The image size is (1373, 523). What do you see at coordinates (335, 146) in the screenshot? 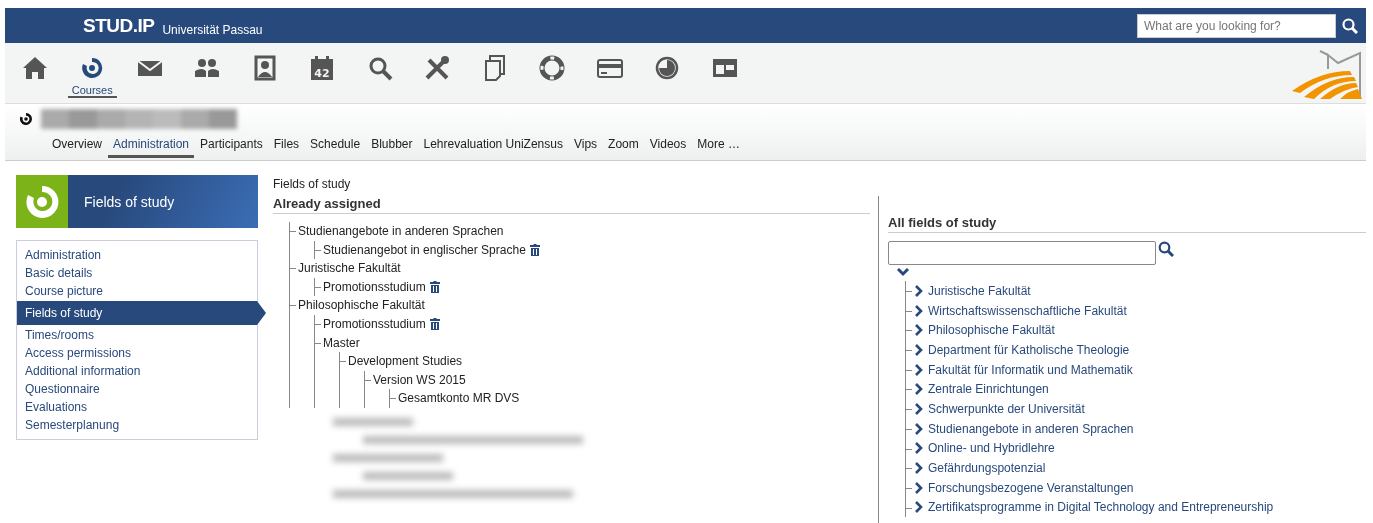
I see `course-tab: Schedule` at bounding box center [335, 146].